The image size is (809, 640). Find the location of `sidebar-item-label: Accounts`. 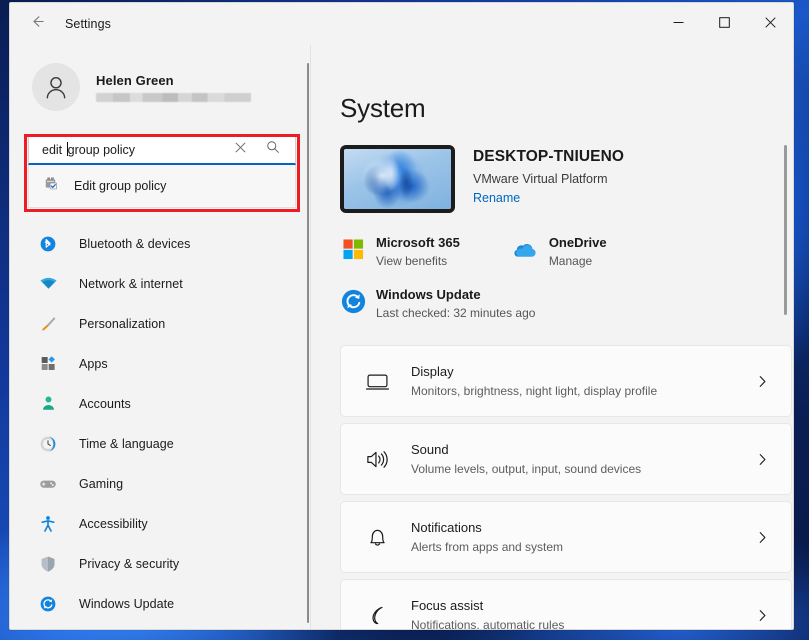

sidebar-item-label: Accounts is located at coordinates (105, 403).